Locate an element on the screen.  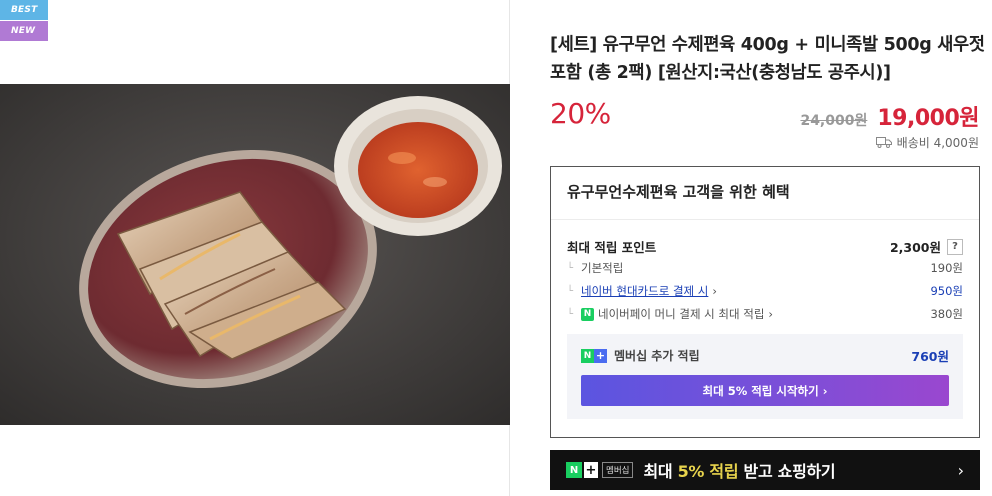
max-points-label: 최대 적립 포인트 is located at coordinates (612, 247).